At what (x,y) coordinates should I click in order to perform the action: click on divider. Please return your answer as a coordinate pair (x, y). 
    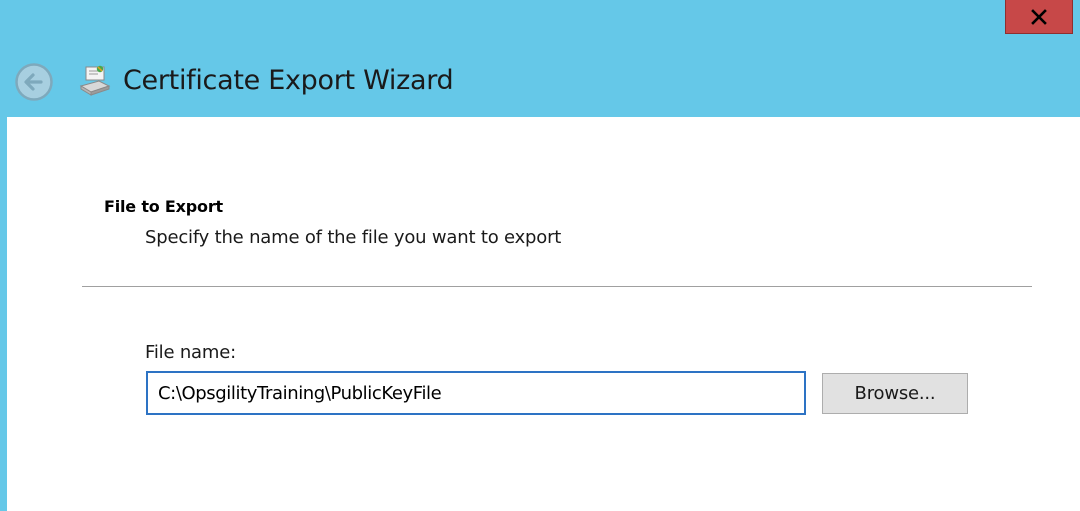
    Looking at the image, I should click on (557, 286).